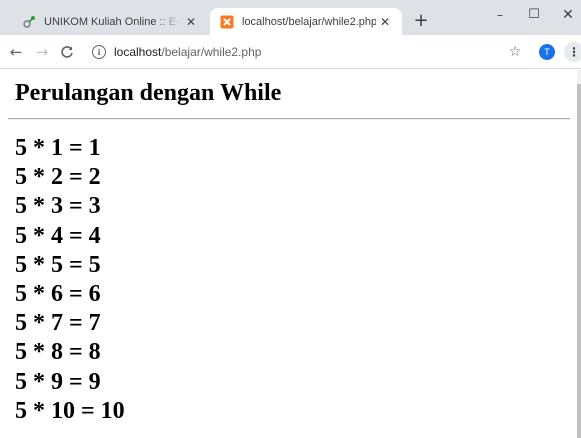 The image size is (581, 438). I want to click on url-host: localhost, so click(138, 52).